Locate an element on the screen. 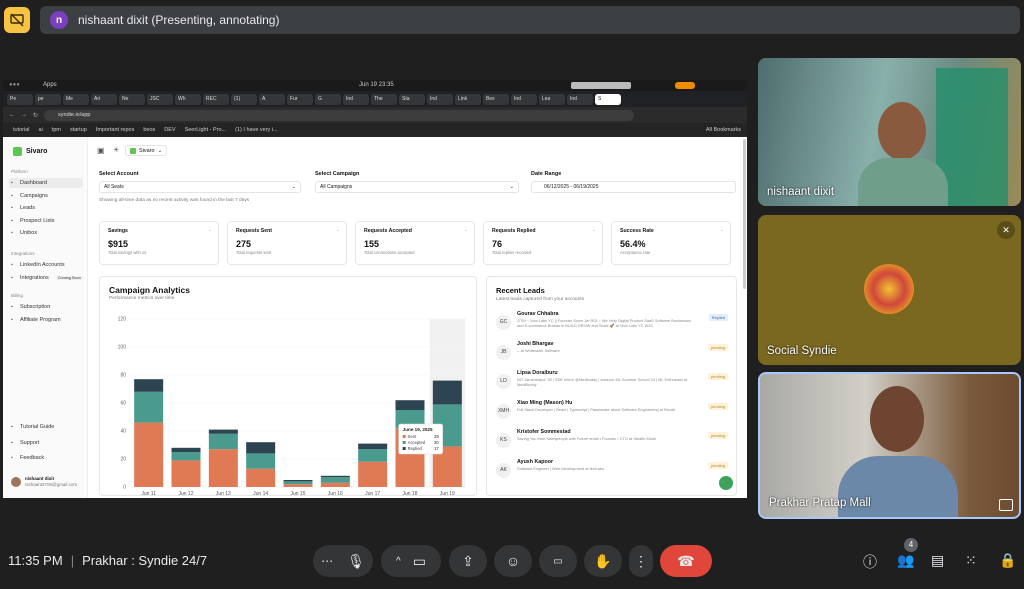  sidebar-item-affiliate-program: ▪ Affiliate Program is located at coordinates (46, 320).